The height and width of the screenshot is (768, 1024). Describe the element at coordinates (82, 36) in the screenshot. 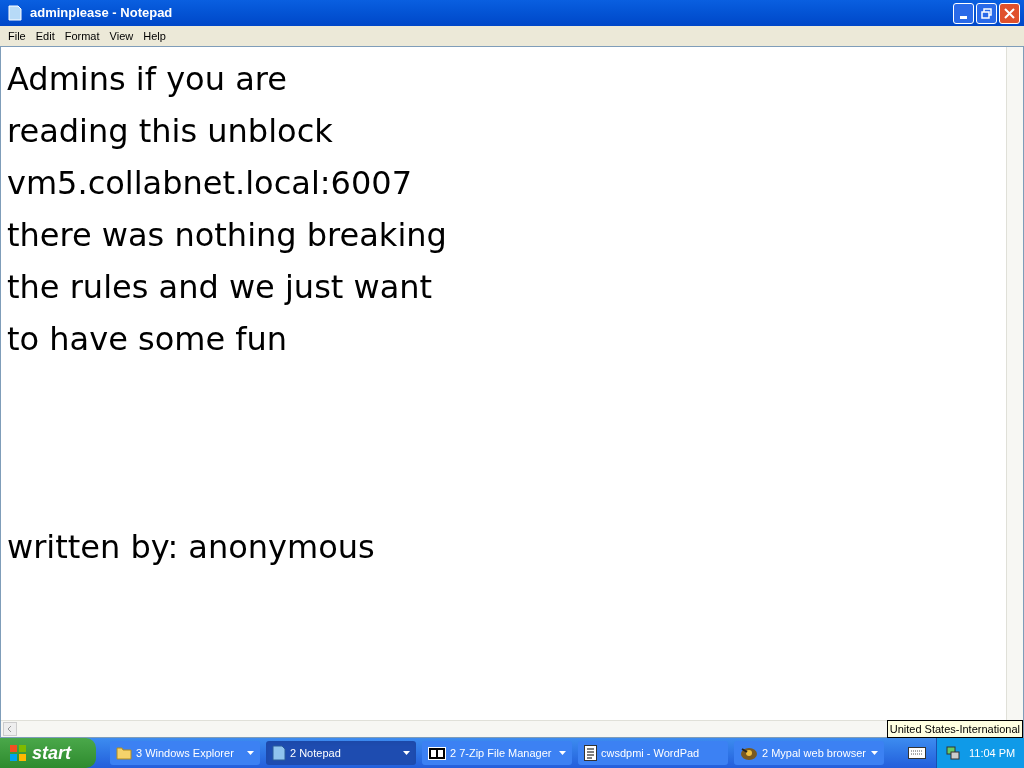

I see `menu-item: Format` at that location.